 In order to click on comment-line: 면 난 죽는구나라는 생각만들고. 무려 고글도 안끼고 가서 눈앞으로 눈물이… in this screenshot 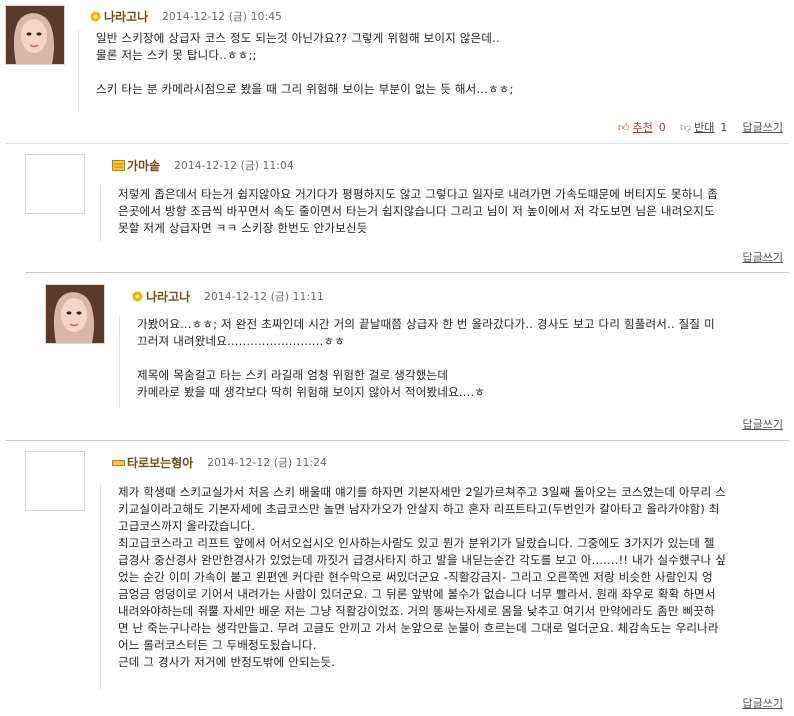, I will do `click(418, 628)`.